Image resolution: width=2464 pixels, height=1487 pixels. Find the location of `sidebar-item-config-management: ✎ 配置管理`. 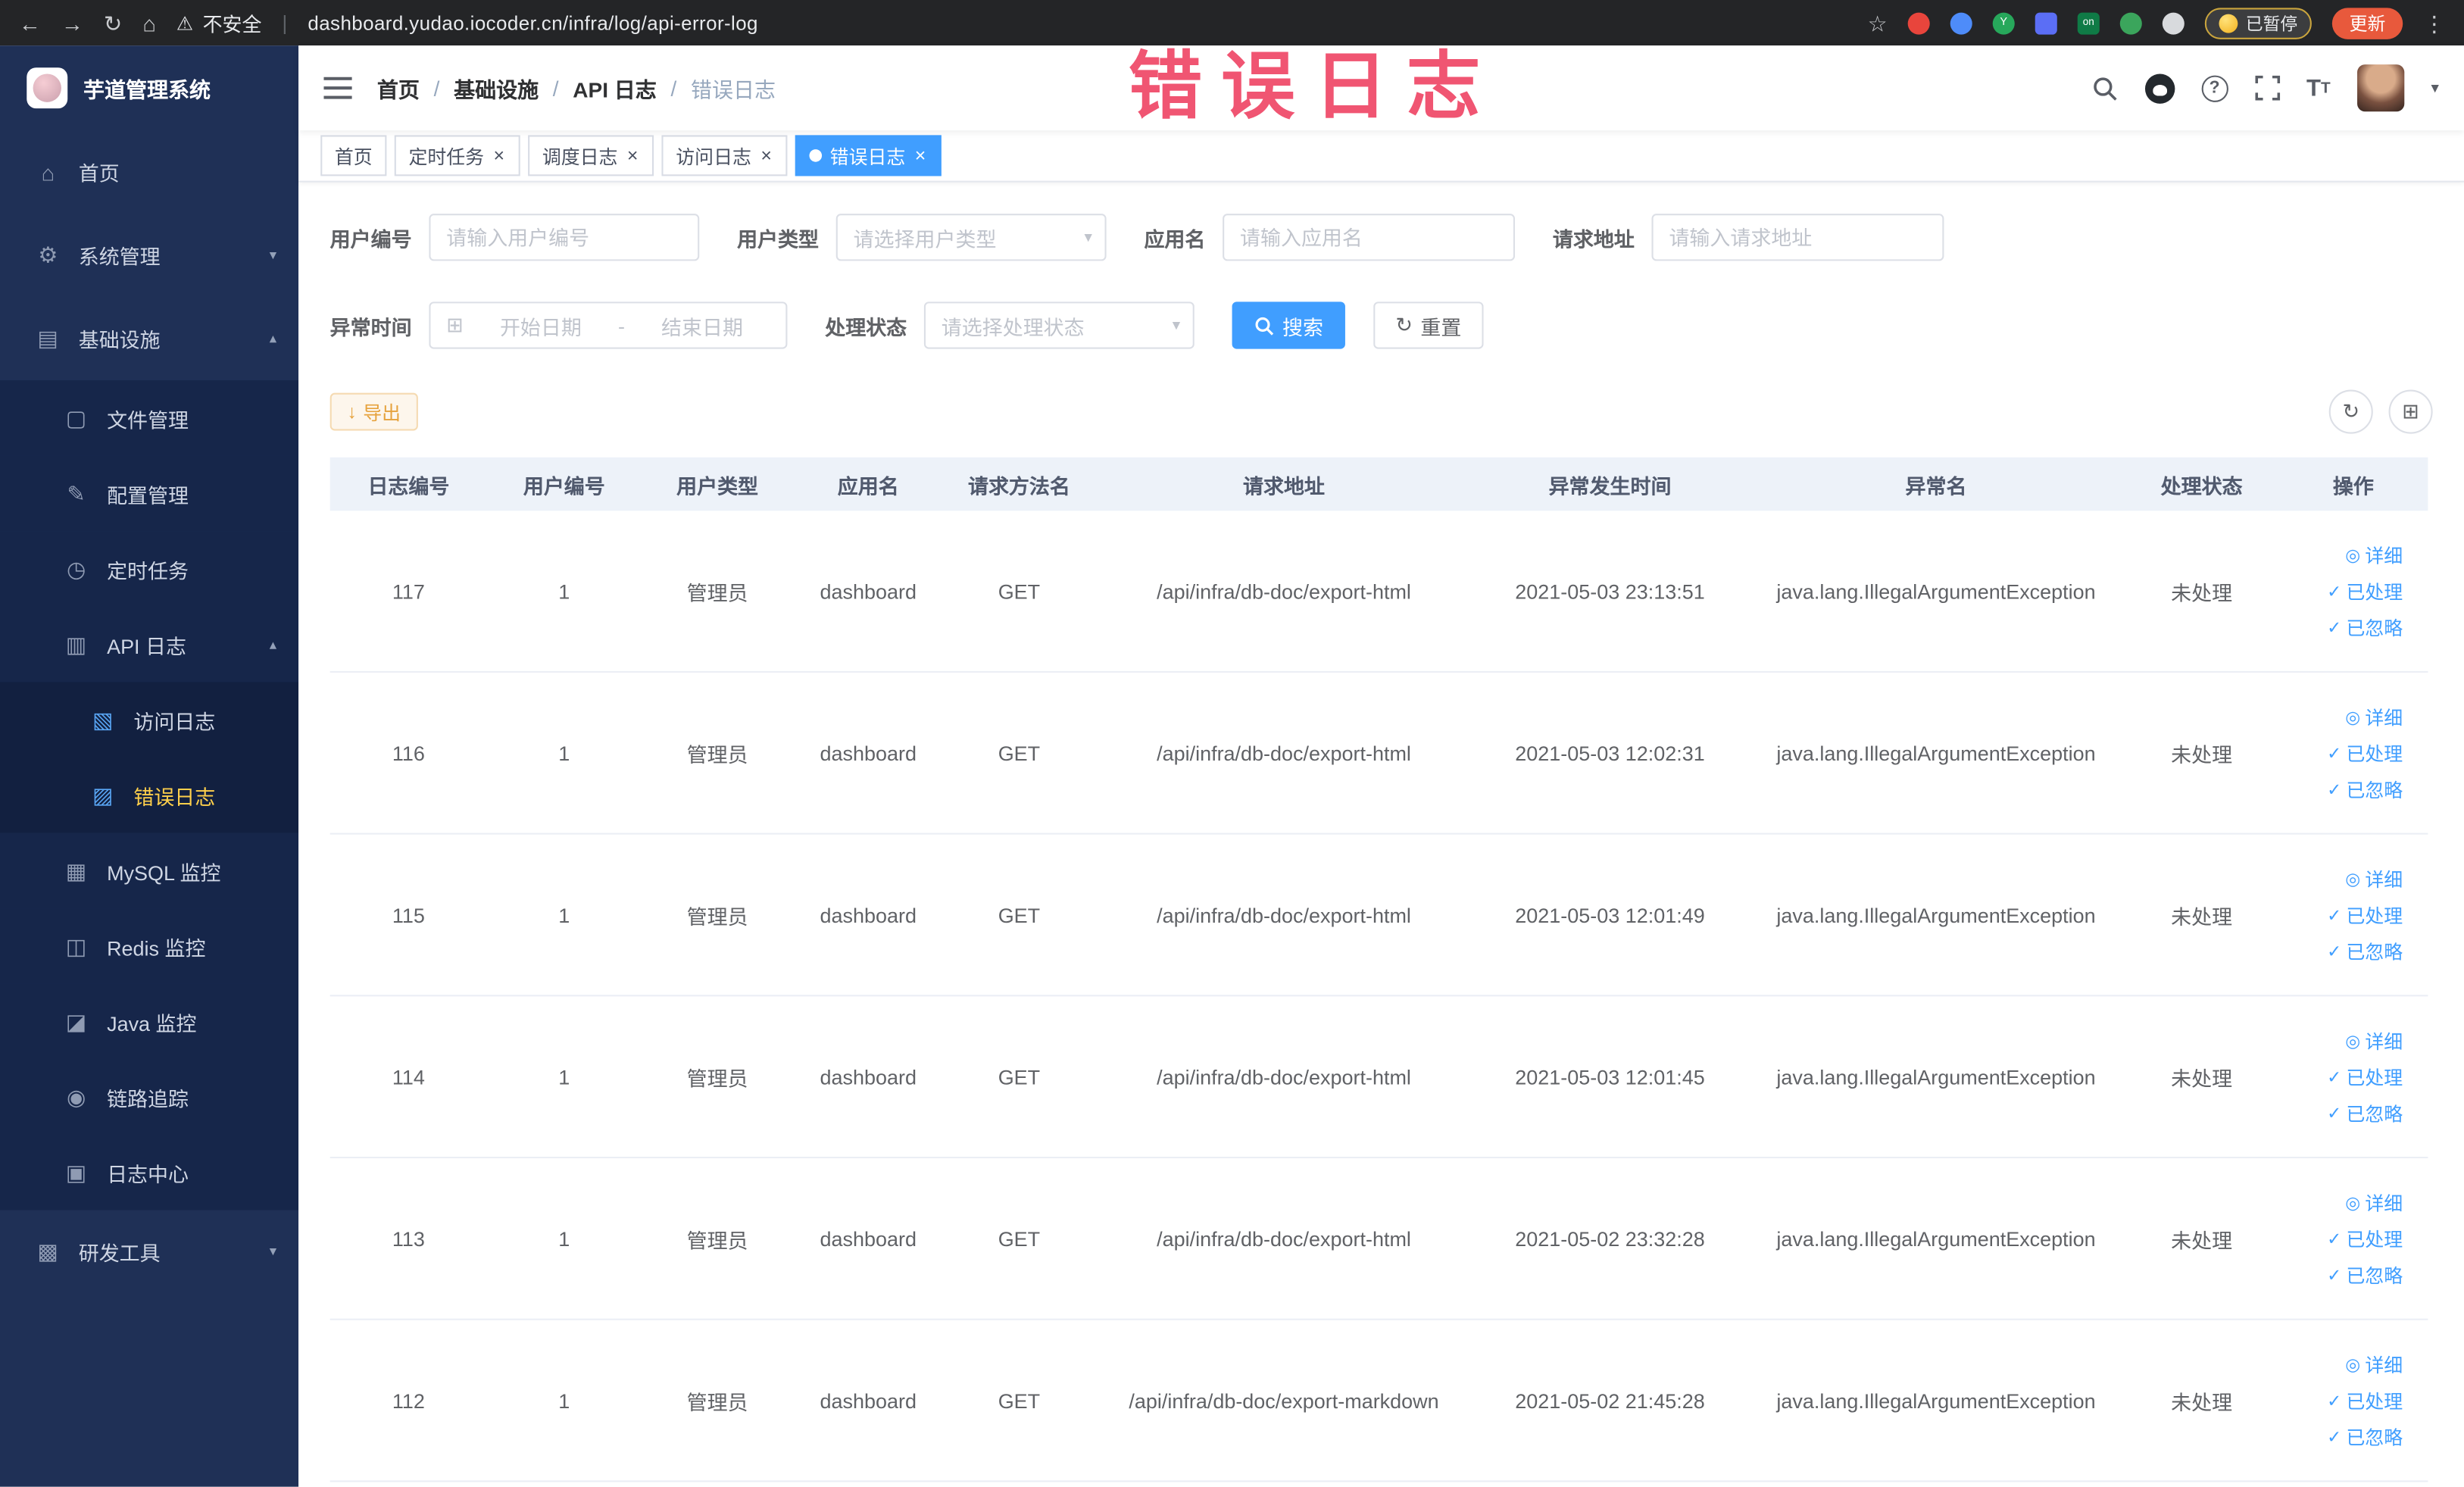

sidebar-item-config-management: ✎ 配置管理 is located at coordinates (149, 493).